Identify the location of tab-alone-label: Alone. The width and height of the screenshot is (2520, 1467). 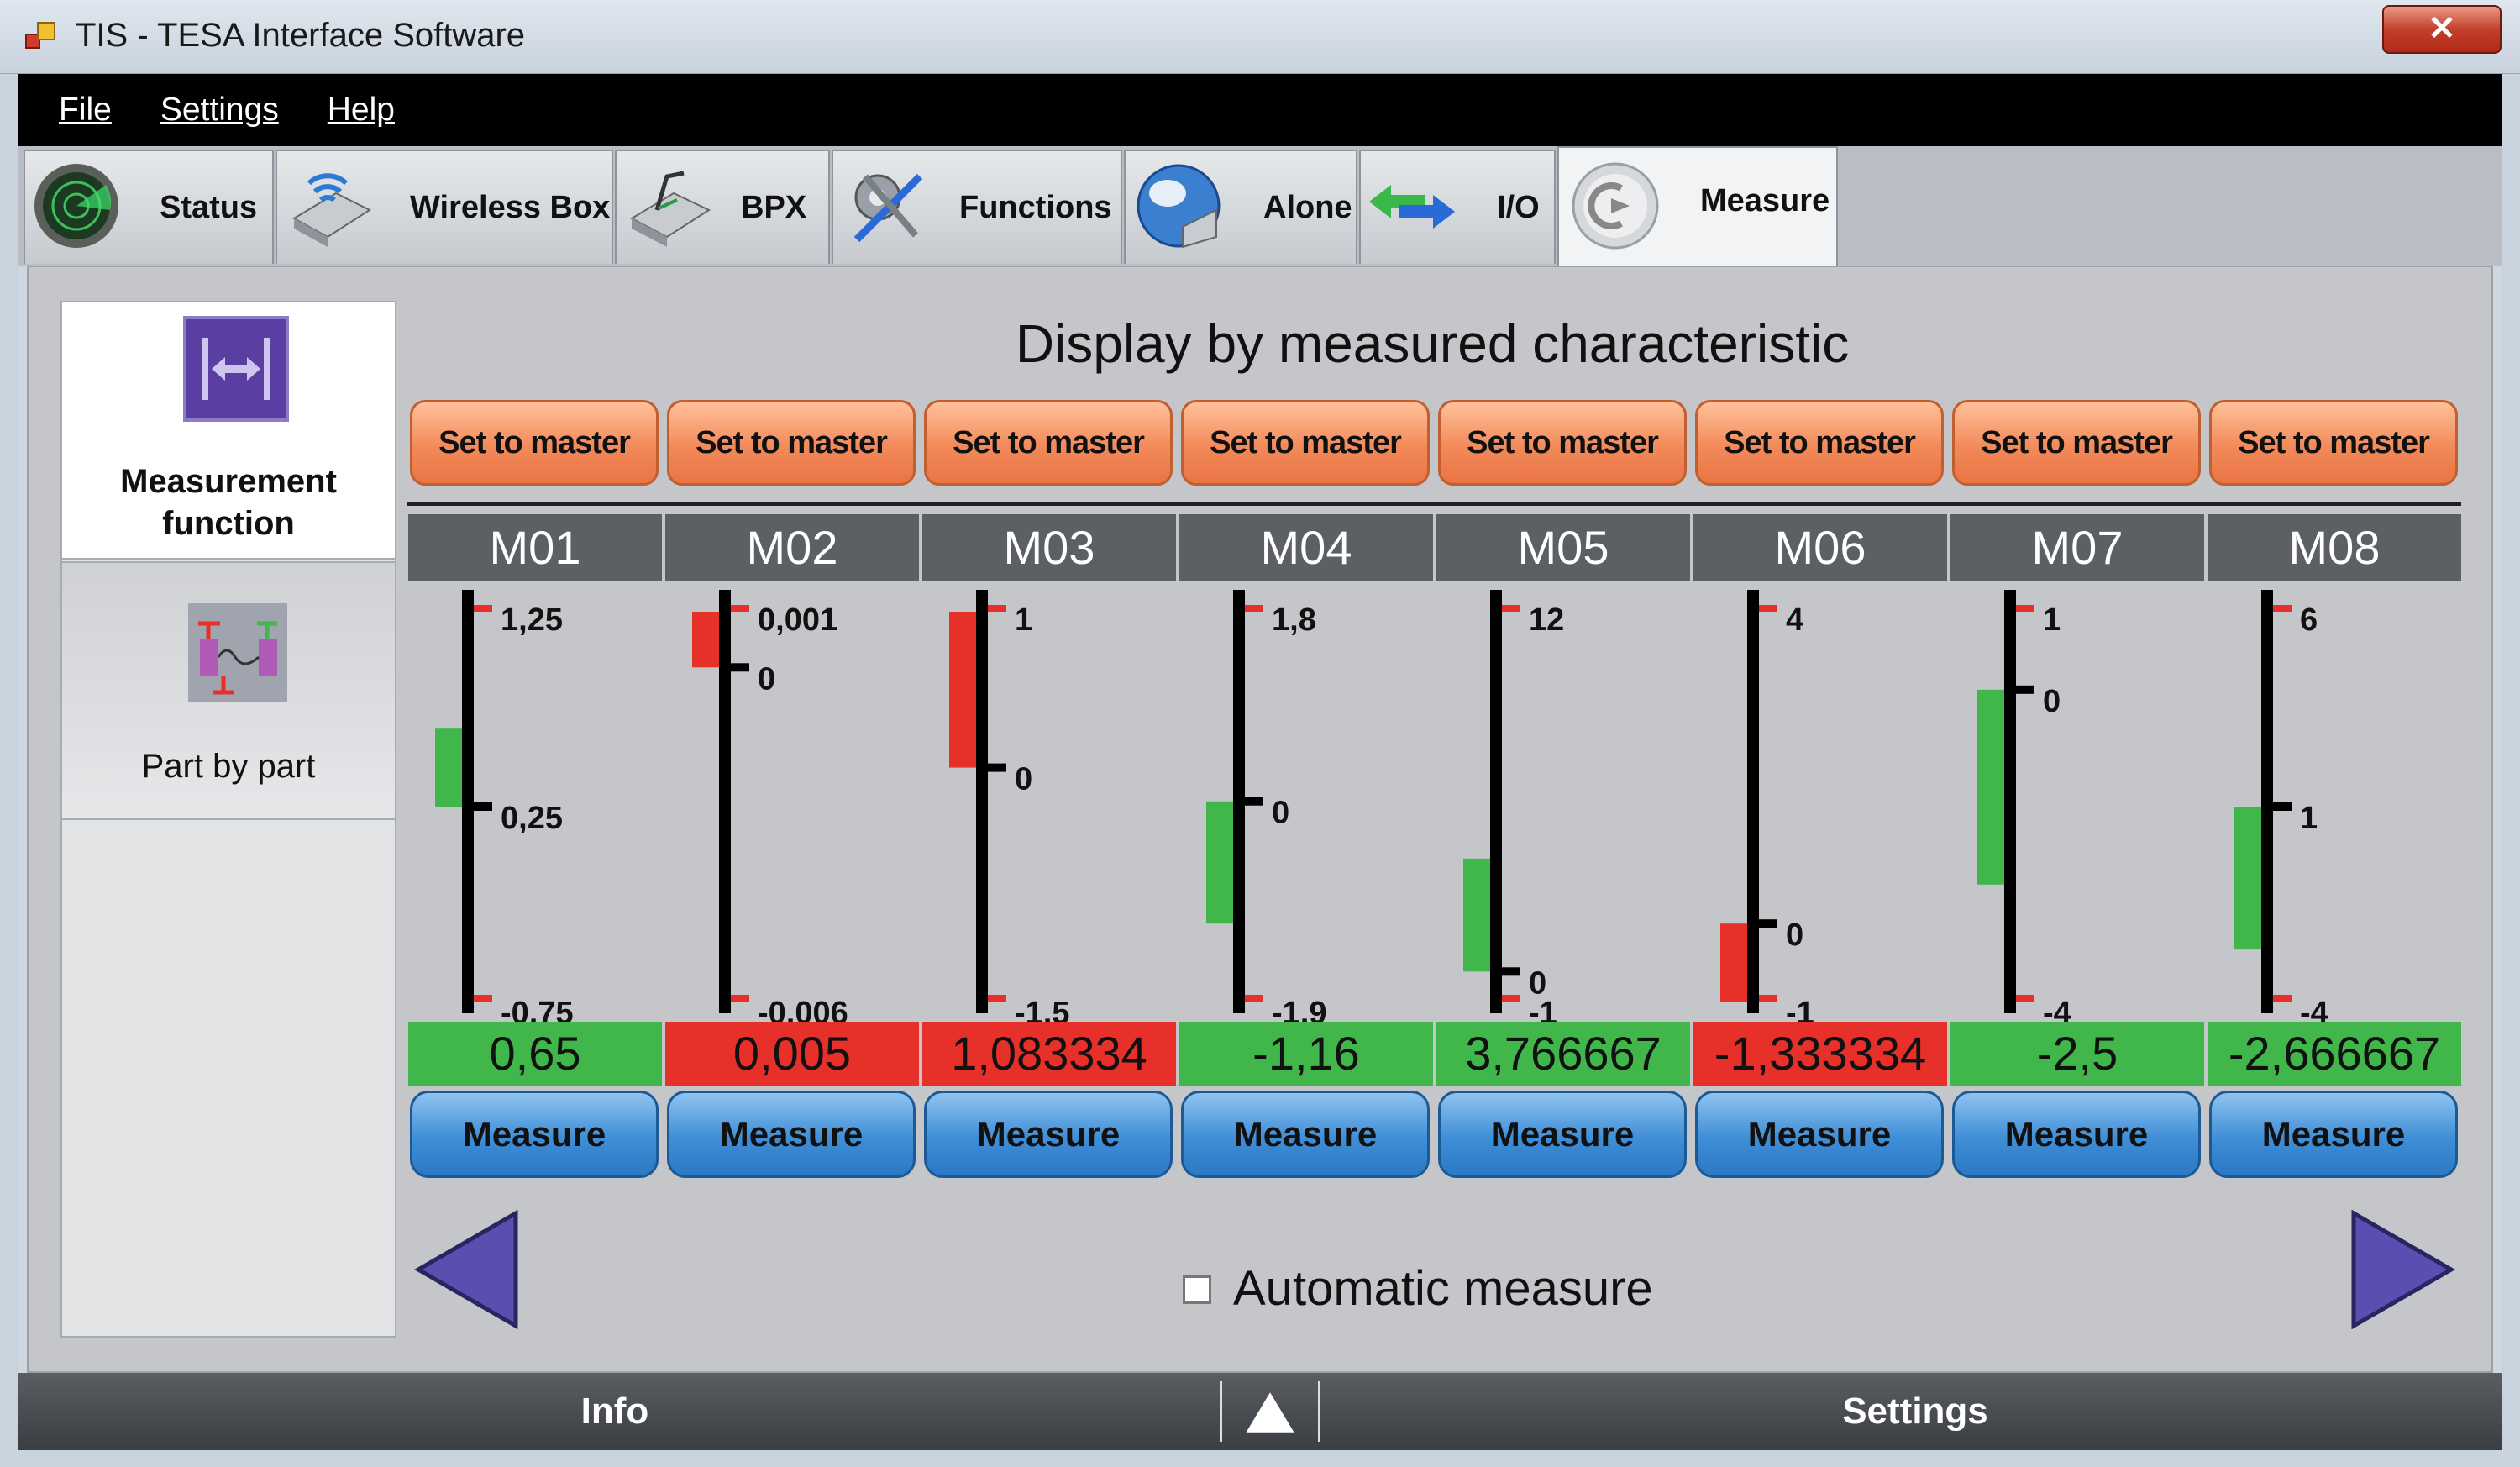
(1307, 207).